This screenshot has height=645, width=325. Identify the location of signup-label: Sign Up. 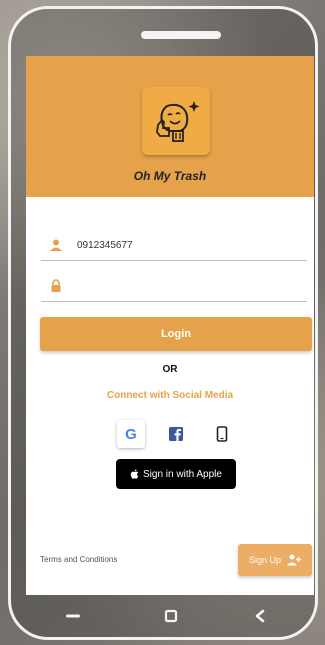
(265, 560).